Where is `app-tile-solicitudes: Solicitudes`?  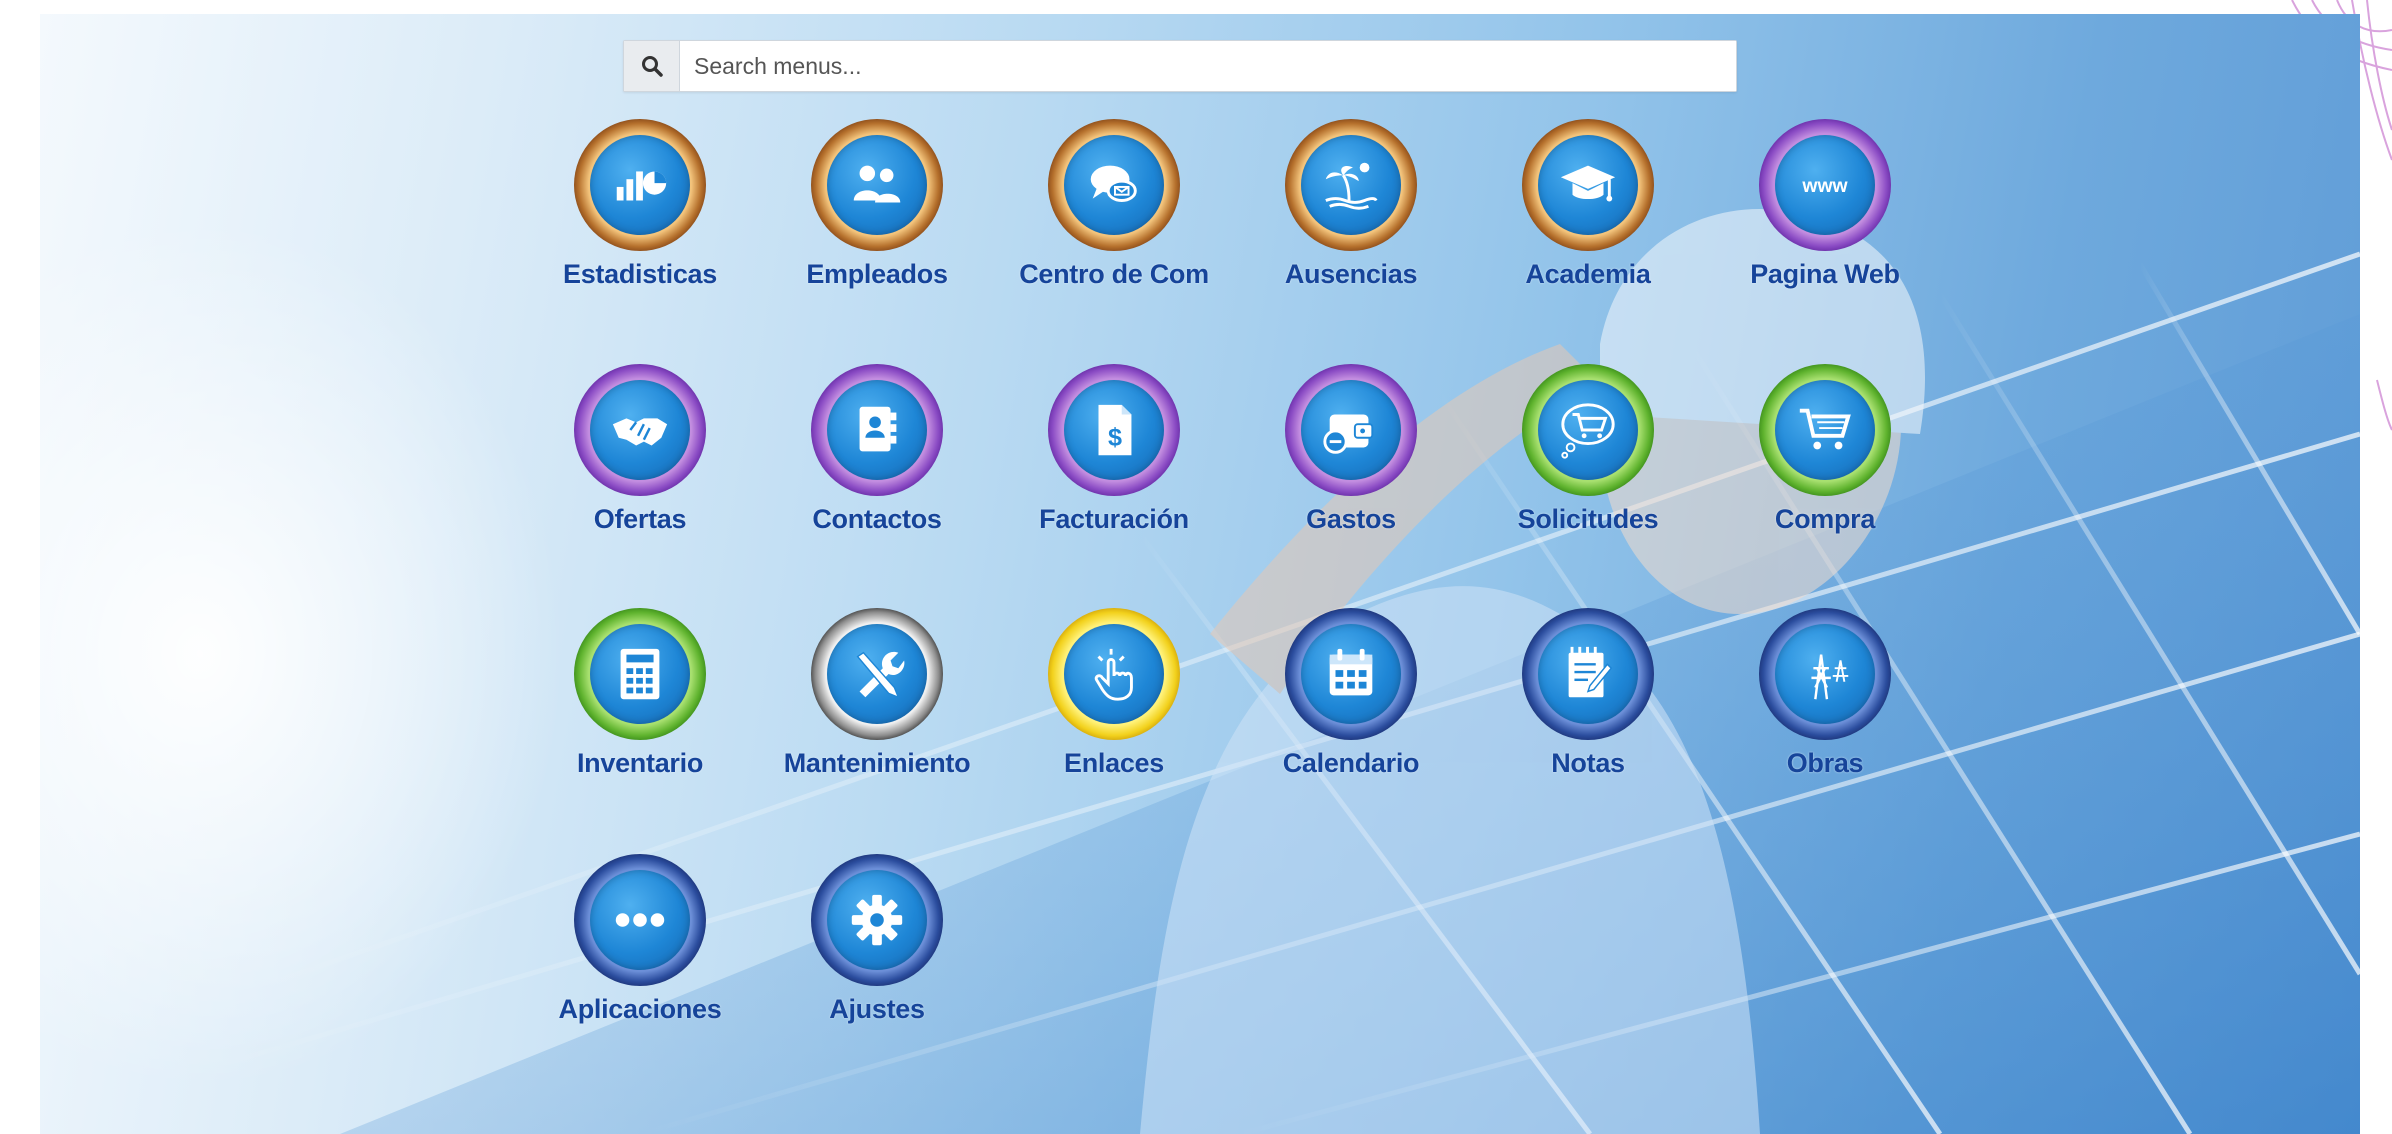
app-tile-solicitudes: Solicitudes is located at coordinates (1588, 464).